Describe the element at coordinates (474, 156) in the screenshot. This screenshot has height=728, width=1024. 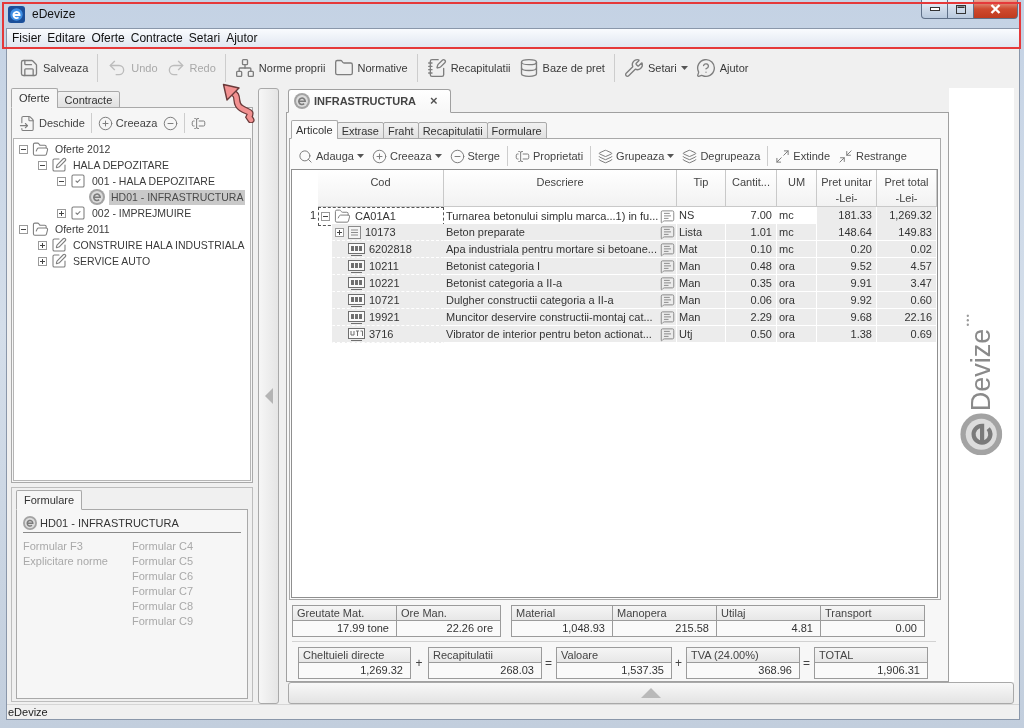
I see `delete-button: Sterge` at that location.